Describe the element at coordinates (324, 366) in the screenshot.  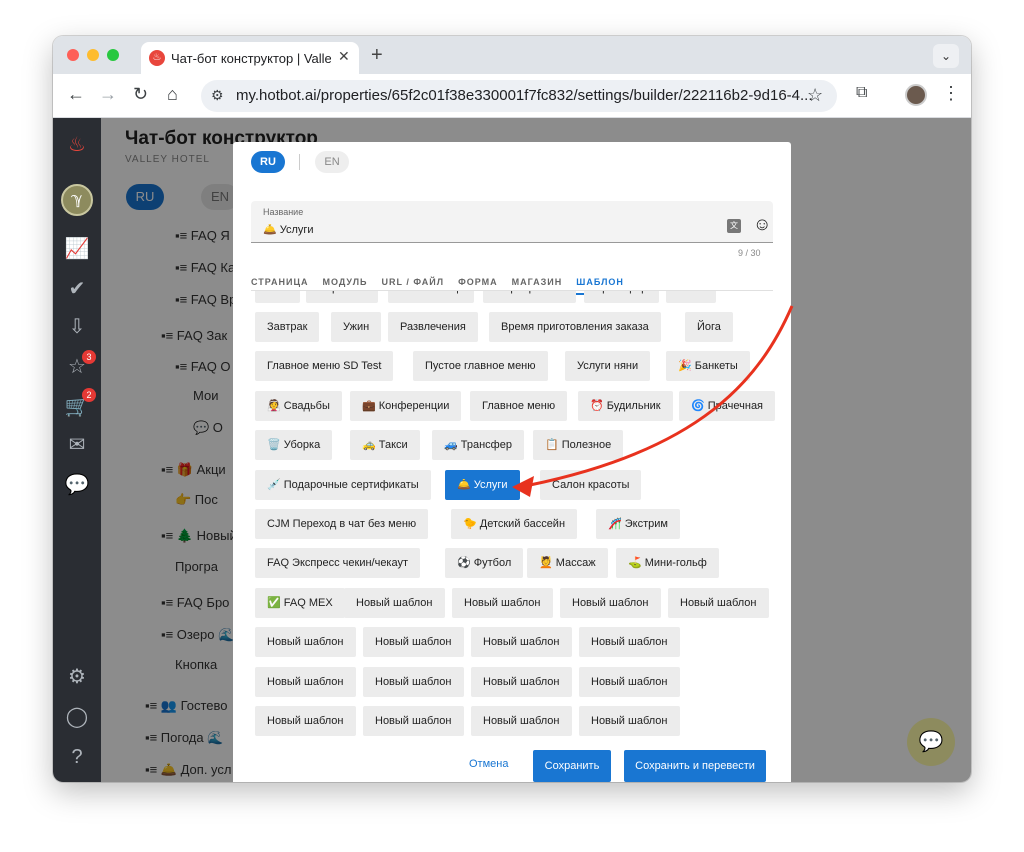
I see `template-chip: Главное меню SD Test` at that location.